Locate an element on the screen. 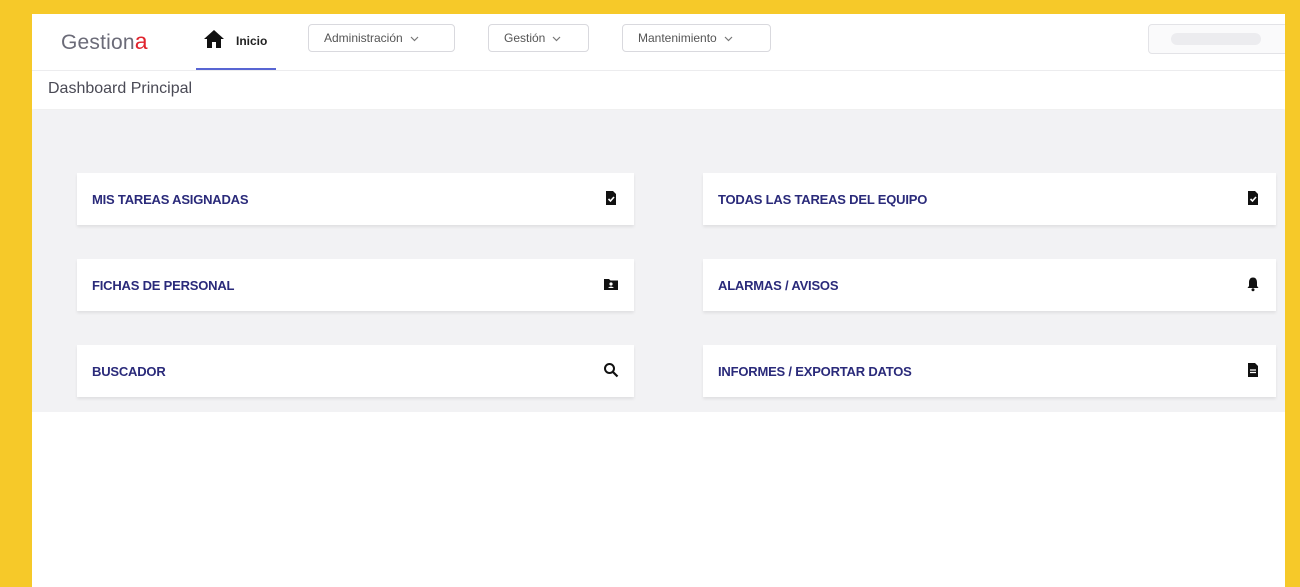 This screenshot has width=1300, height=587. active-tab-indicator is located at coordinates (236, 69).